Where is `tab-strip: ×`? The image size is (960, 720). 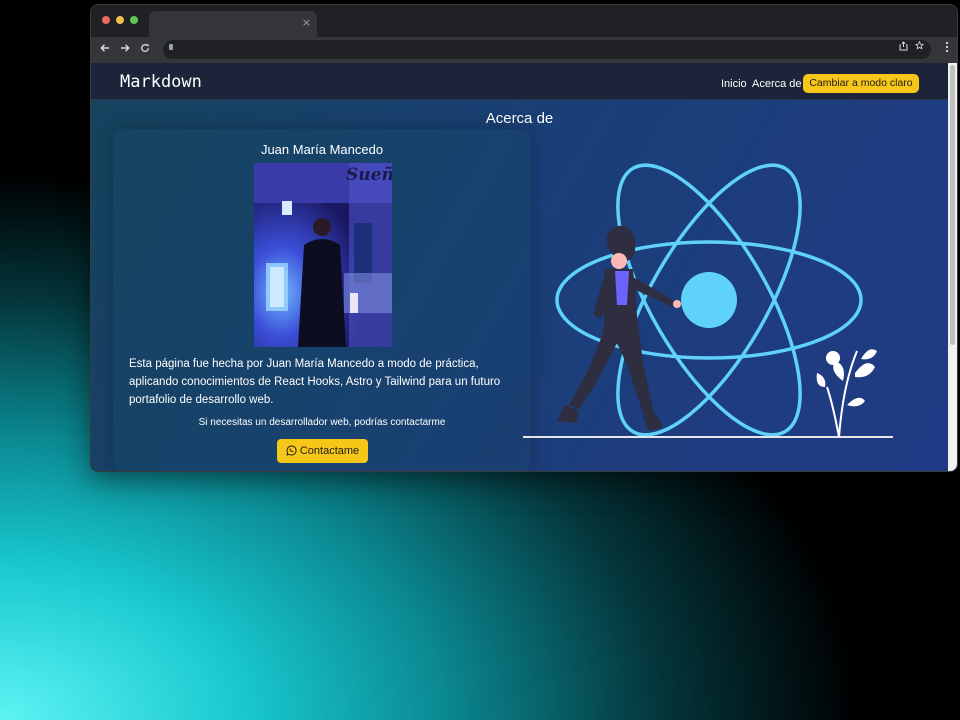 tab-strip: × is located at coordinates (524, 21).